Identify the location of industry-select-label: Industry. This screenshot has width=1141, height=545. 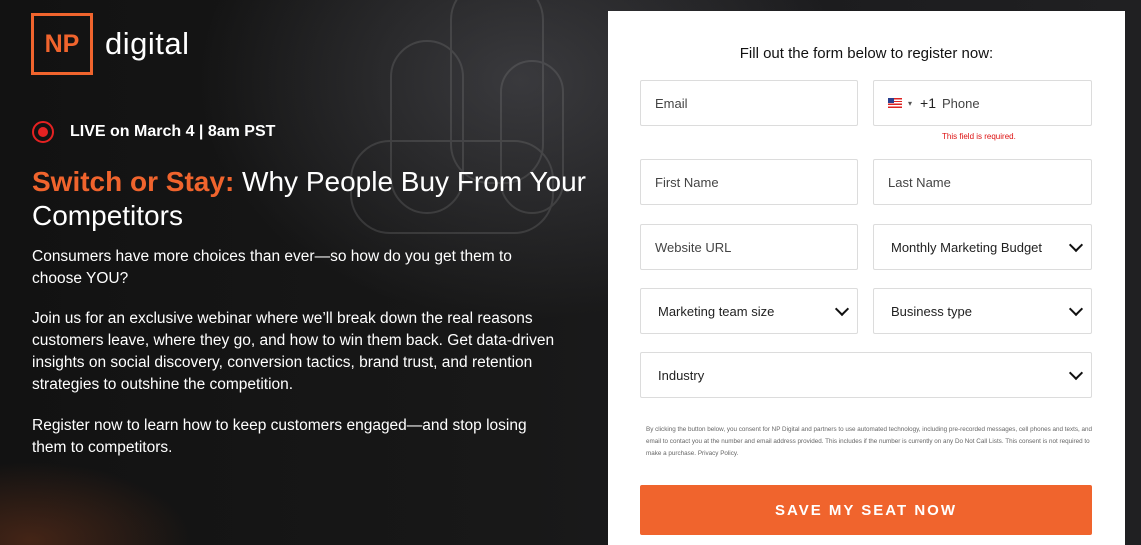
(681, 375).